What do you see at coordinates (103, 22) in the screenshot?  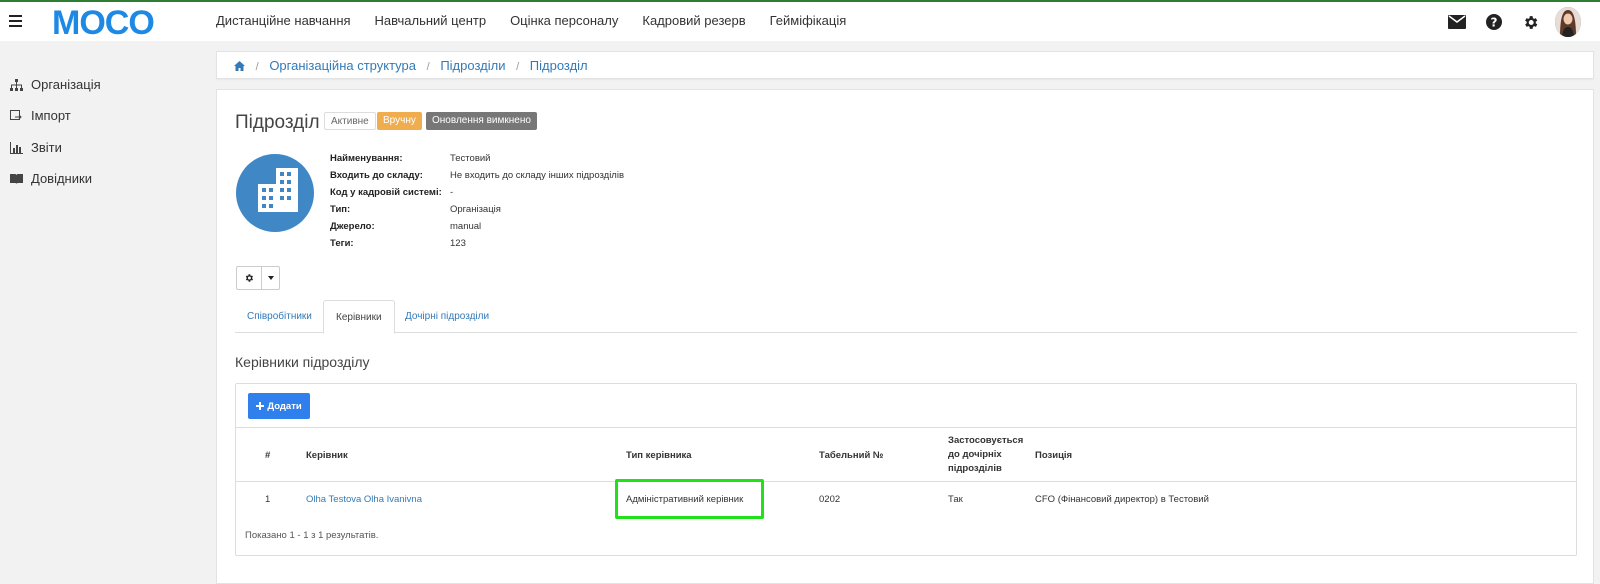 I see `svg-text: MOCO` at bounding box center [103, 22].